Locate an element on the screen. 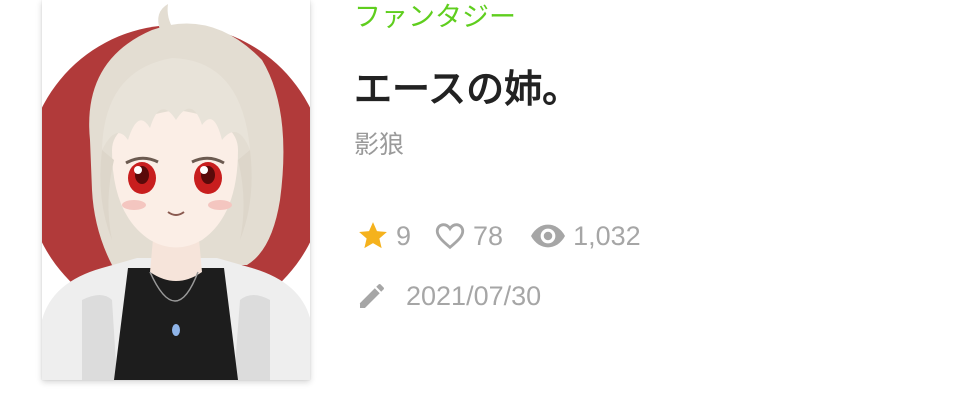 The image size is (960, 402). views-stat: 1,032 is located at coordinates (585, 236).